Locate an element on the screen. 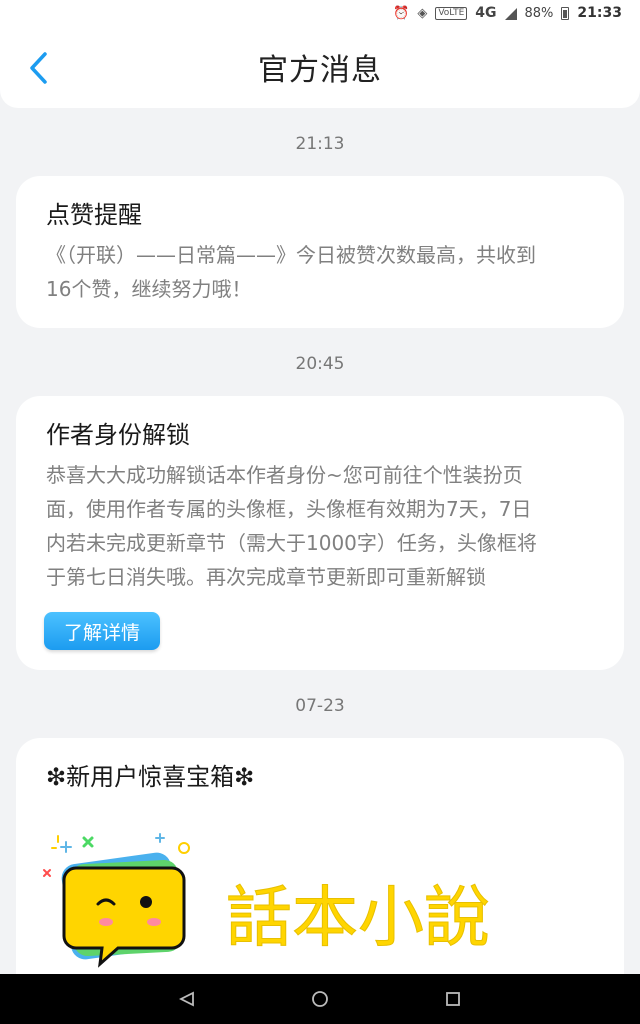 The image size is (640, 1024). message-line: 于第七日消失哦。再次完成章节更新即可重新解锁 is located at coordinates (266, 577).